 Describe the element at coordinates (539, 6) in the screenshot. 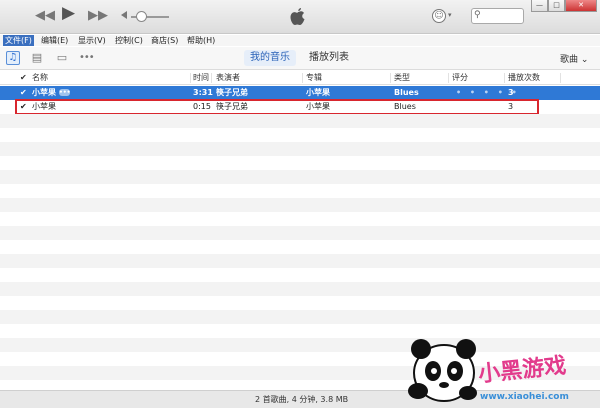

I see `minimize-button: —` at that location.